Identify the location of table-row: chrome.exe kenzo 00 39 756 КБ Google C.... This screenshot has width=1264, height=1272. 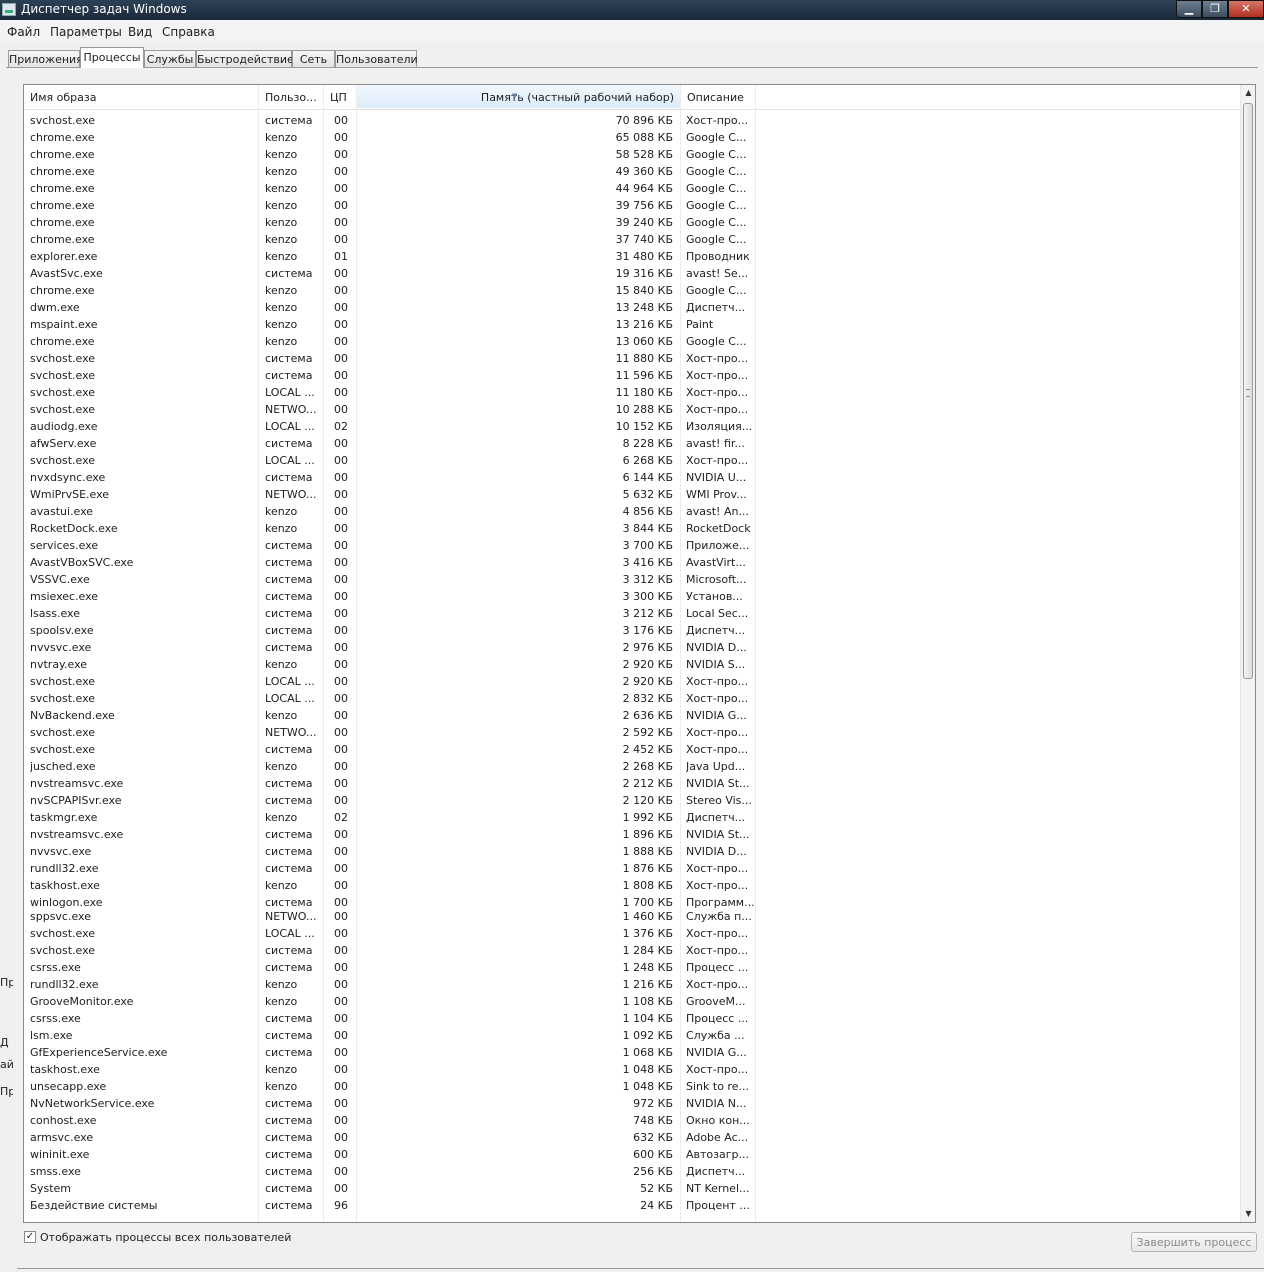
(632, 205).